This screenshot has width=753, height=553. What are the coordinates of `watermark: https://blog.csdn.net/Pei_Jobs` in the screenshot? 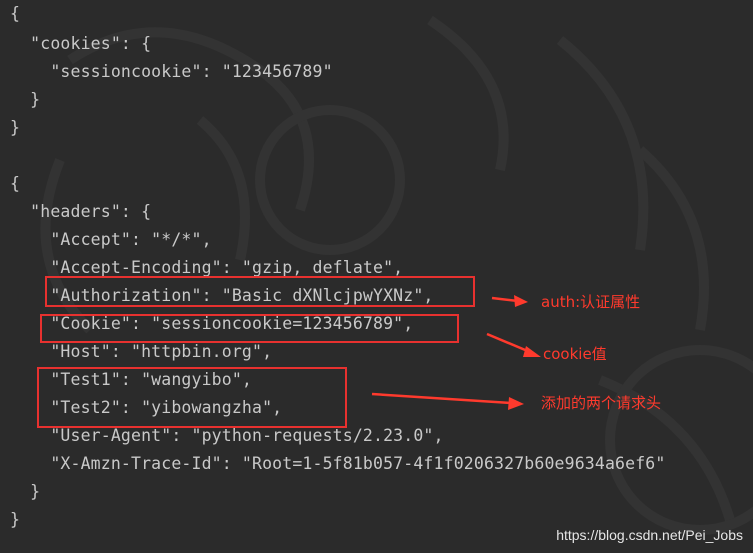 It's located at (649, 535).